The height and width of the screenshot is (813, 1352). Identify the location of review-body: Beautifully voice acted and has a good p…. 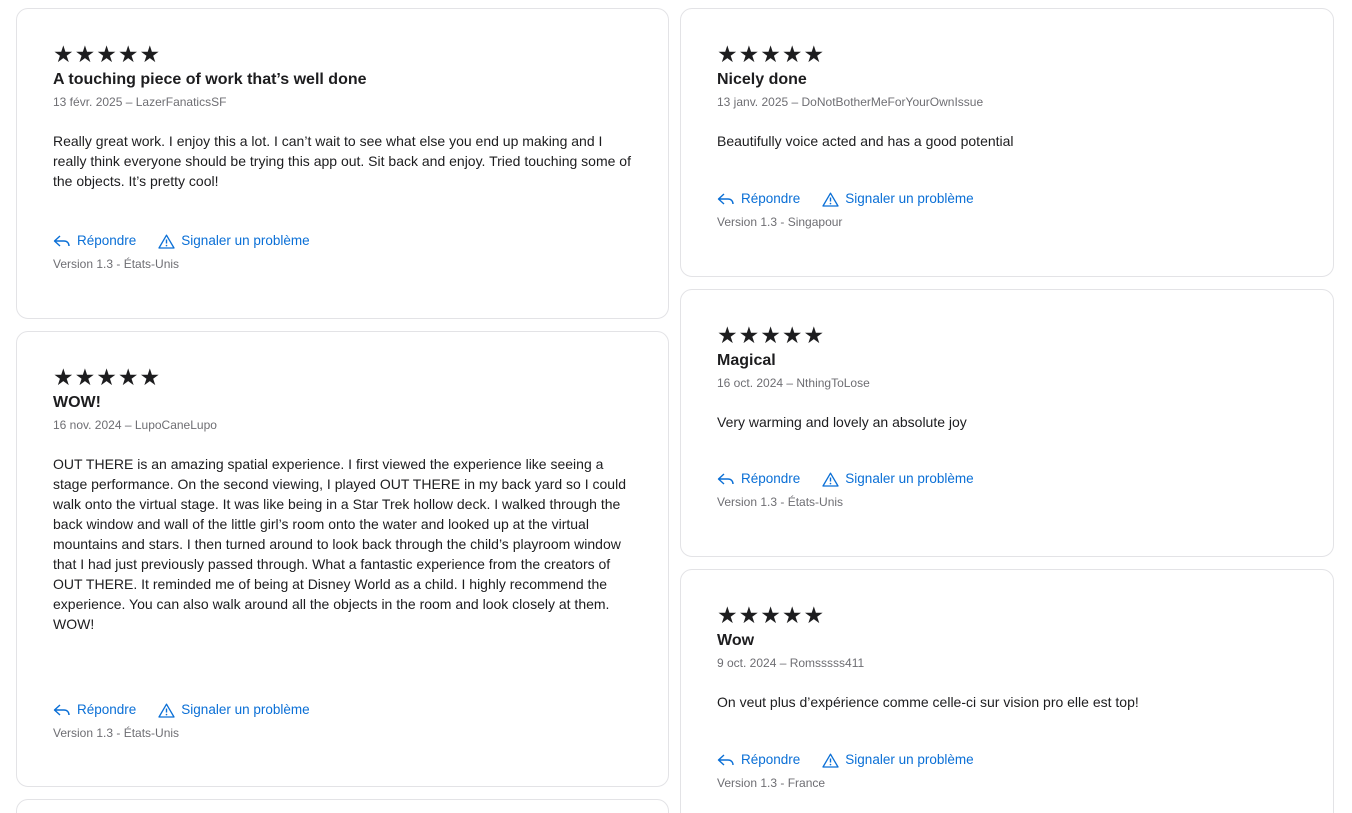
(865, 141).